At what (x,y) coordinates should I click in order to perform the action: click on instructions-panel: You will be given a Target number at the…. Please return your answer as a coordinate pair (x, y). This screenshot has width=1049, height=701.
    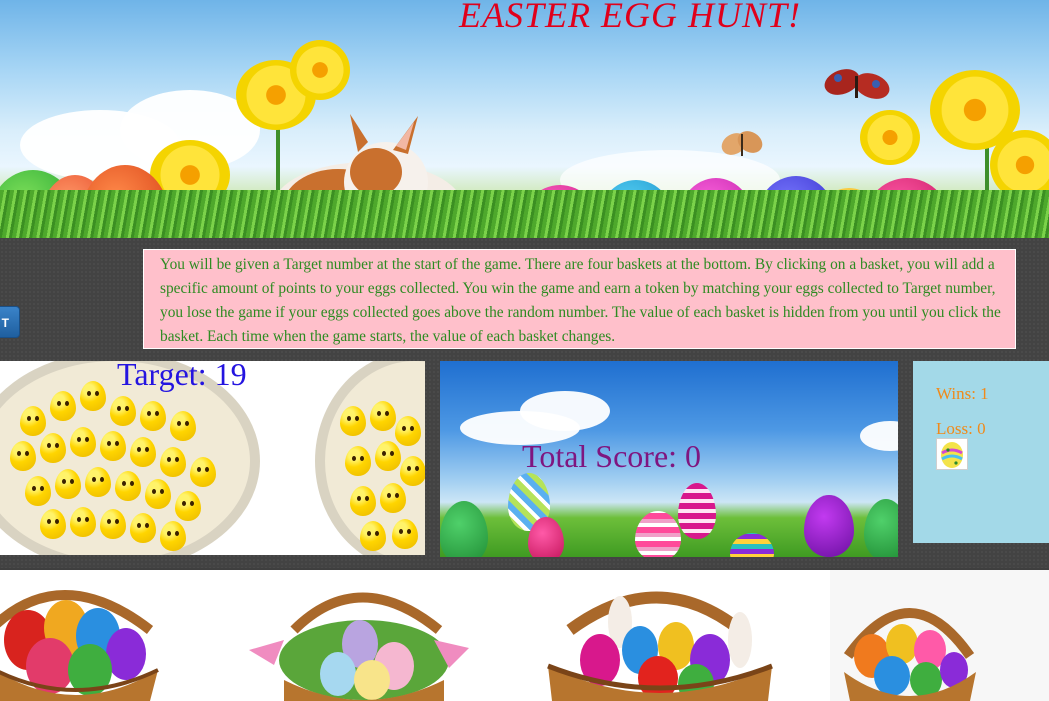
    Looking at the image, I should click on (579, 299).